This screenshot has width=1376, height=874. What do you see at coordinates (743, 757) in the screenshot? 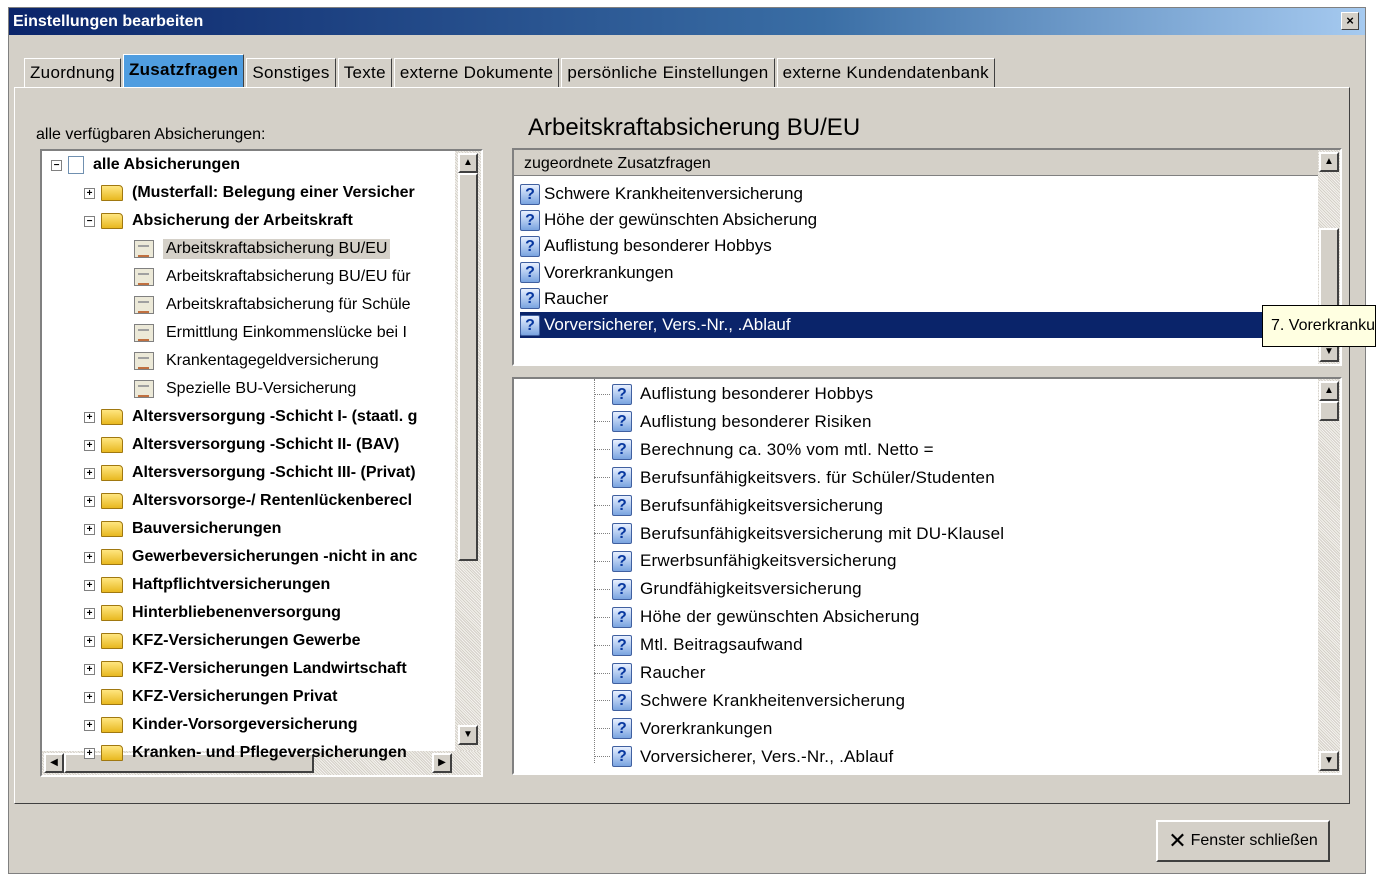
I see `available-question-row: ? Vorversicherer, Vers.-Nr., .Ablauf` at bounding box center [743, 757].